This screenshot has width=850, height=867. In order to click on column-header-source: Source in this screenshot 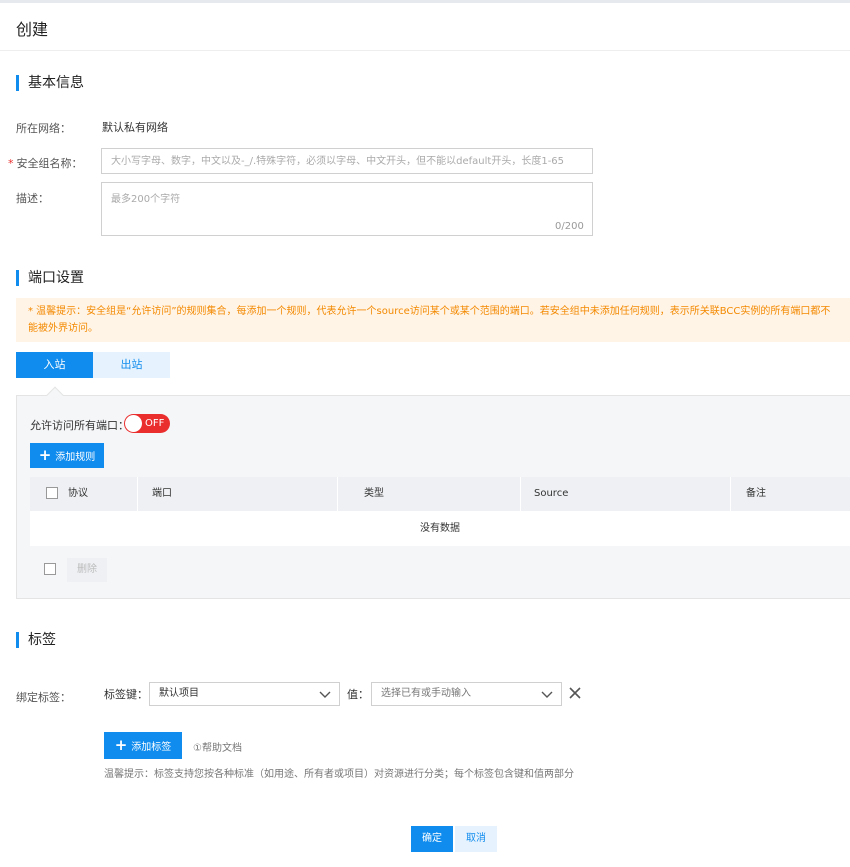, I will do `click(551, 493)`.